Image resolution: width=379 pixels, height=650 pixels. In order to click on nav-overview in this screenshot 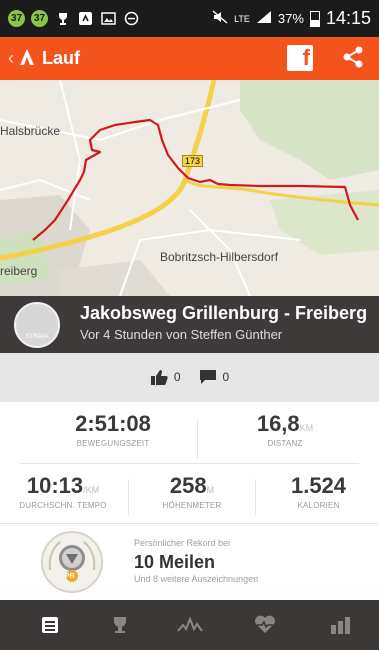, I will do `click(50, 625)`.